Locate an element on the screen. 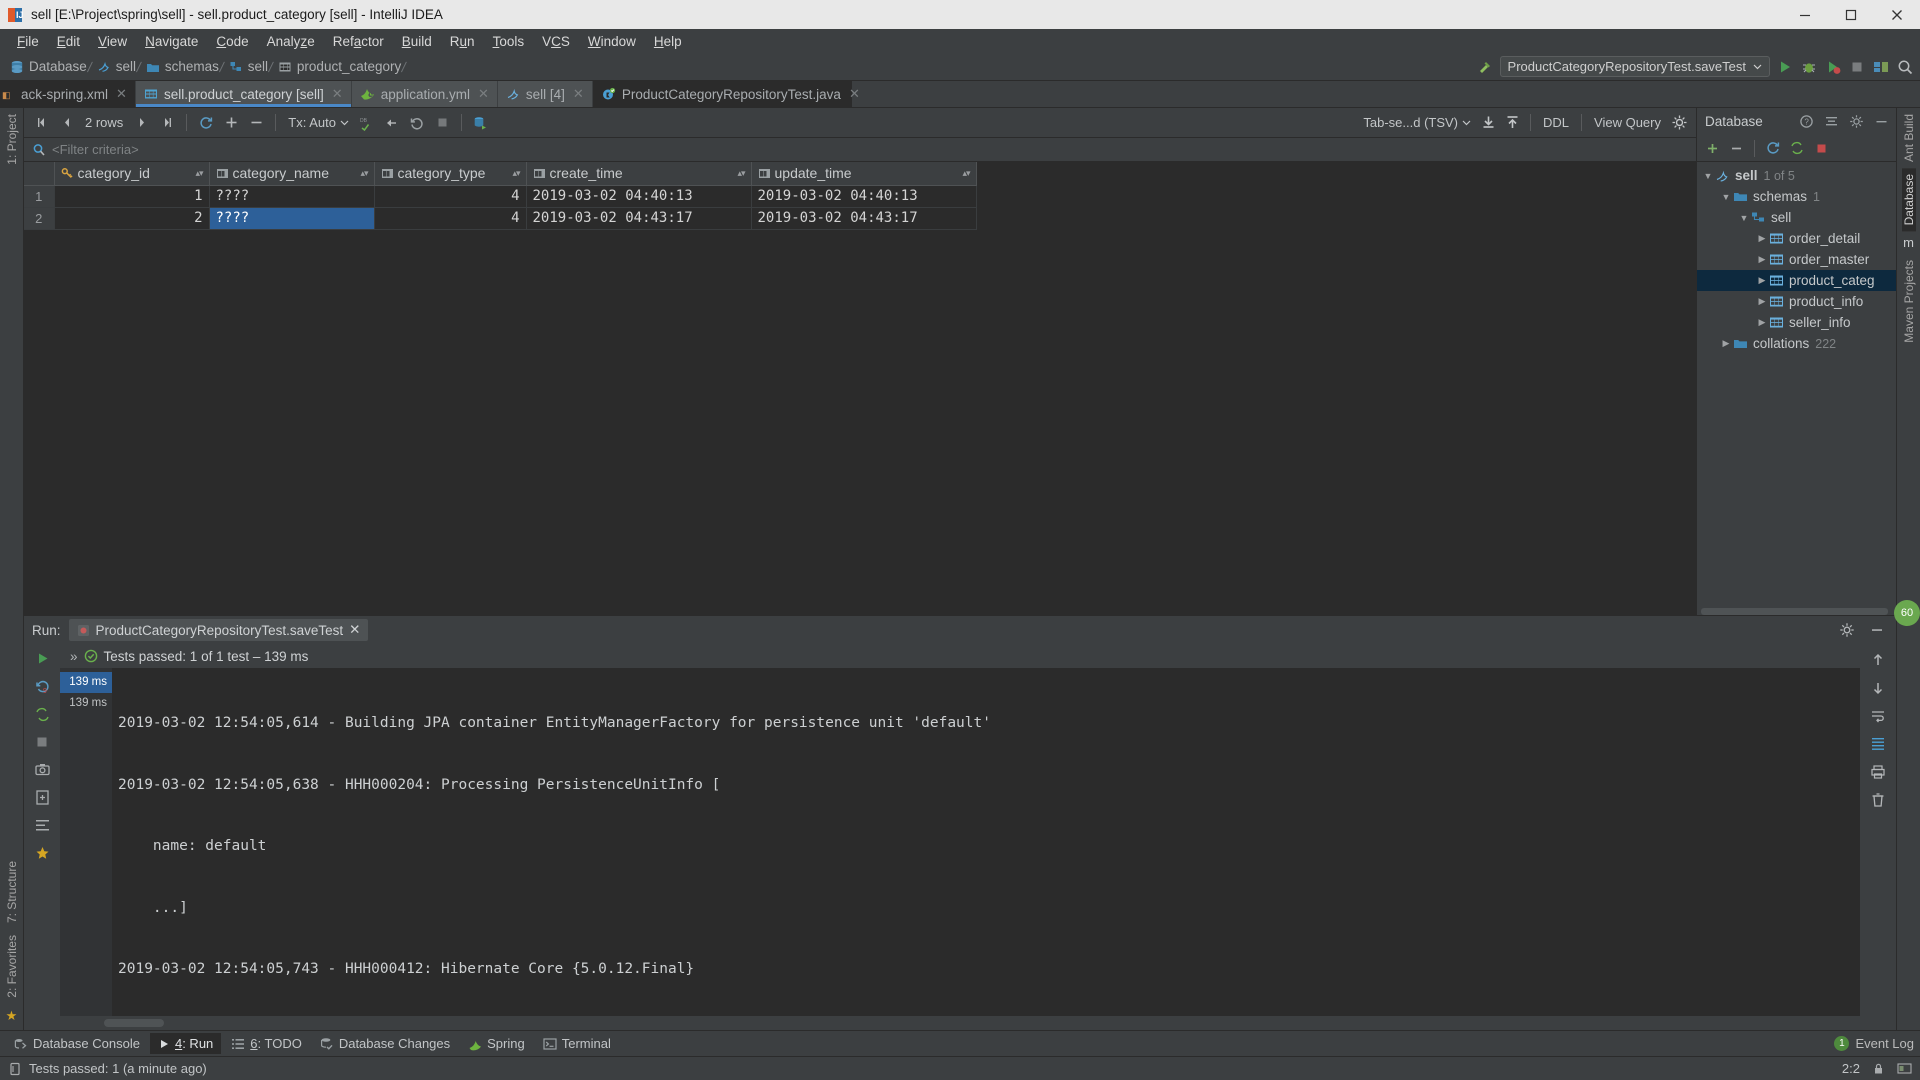 This screenshot has width=1920, height=1080. menu-code: Code is located at coordinates (232, 41).